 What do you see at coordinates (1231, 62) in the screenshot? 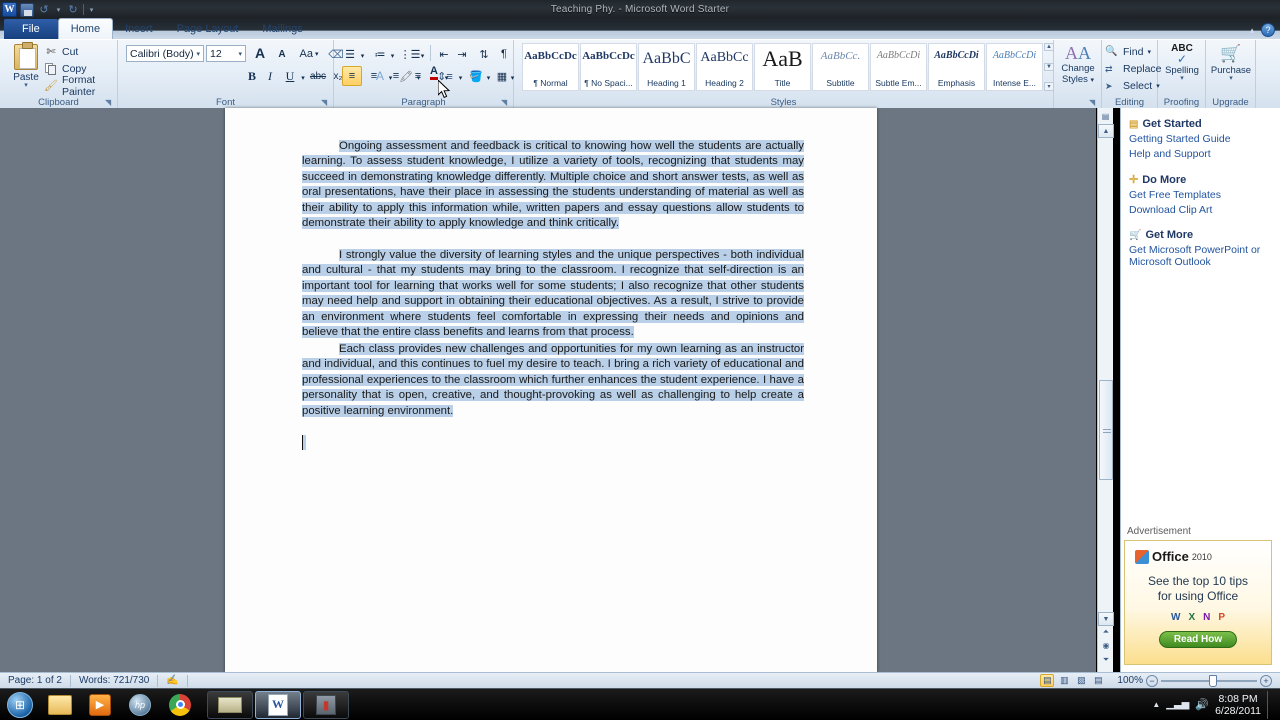
I see `purchase-button: 🛒 Purchase ▾` at bounding box center [1231, 62].